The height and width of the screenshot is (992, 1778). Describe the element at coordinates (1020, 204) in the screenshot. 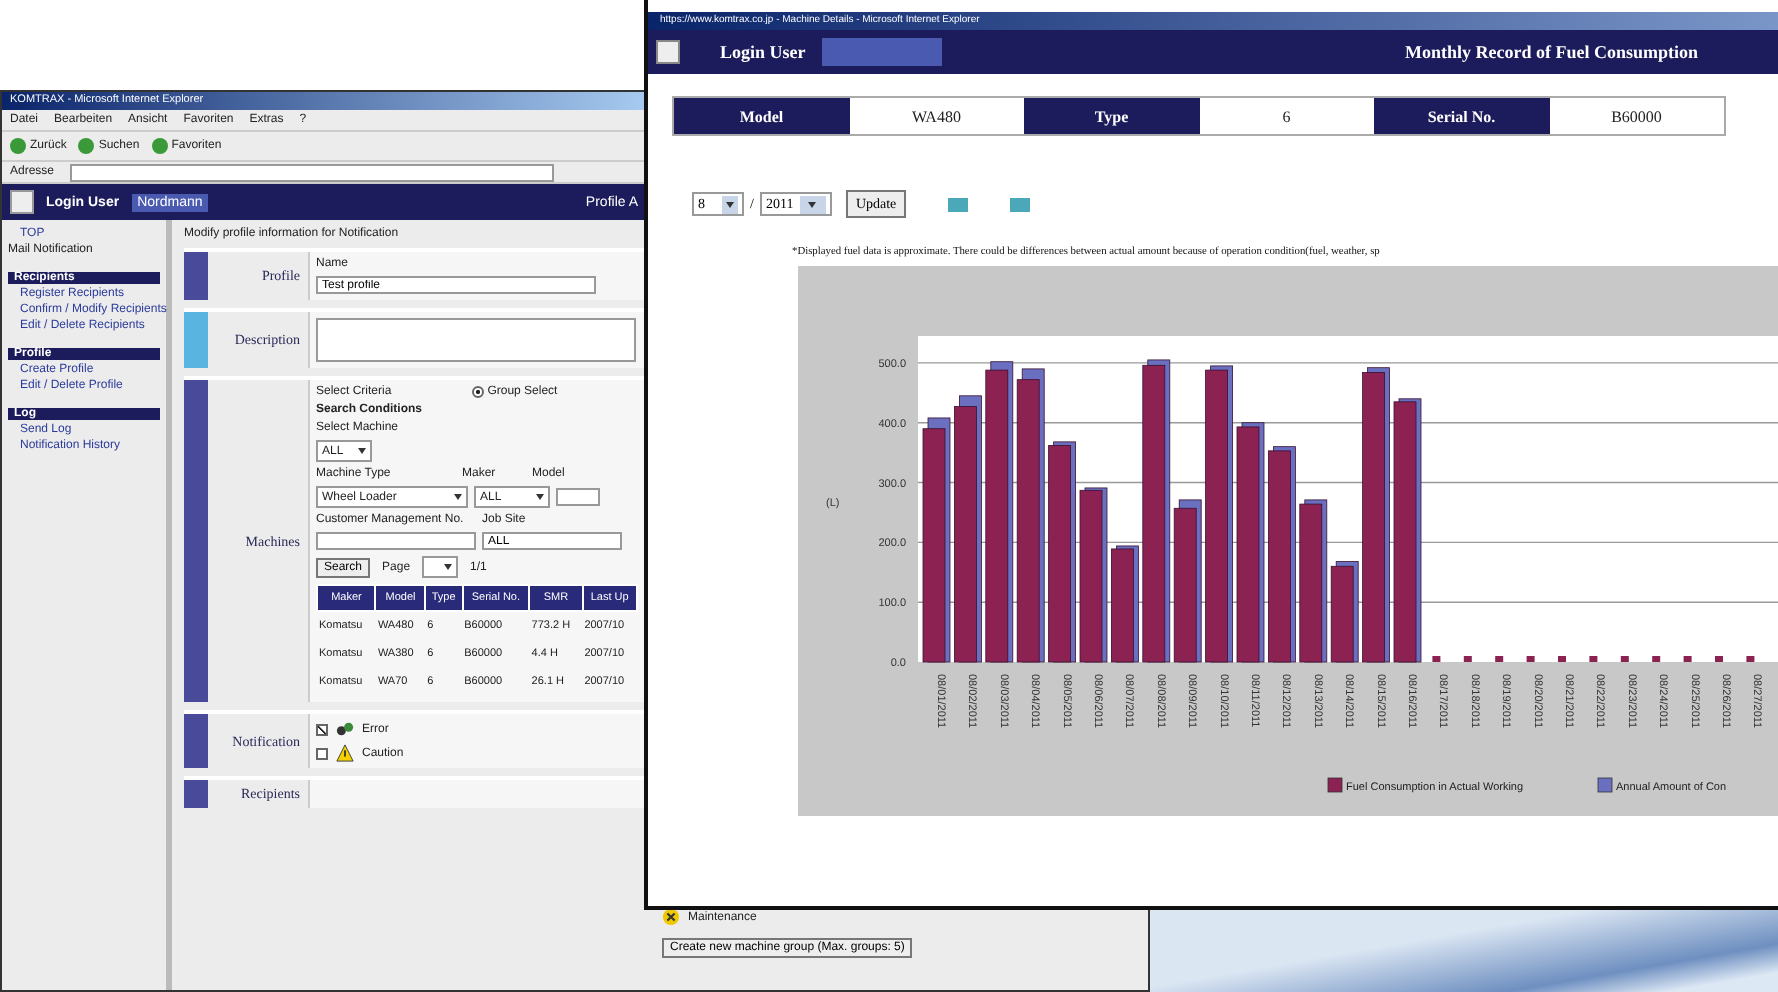

I see `next-icon` at that location.